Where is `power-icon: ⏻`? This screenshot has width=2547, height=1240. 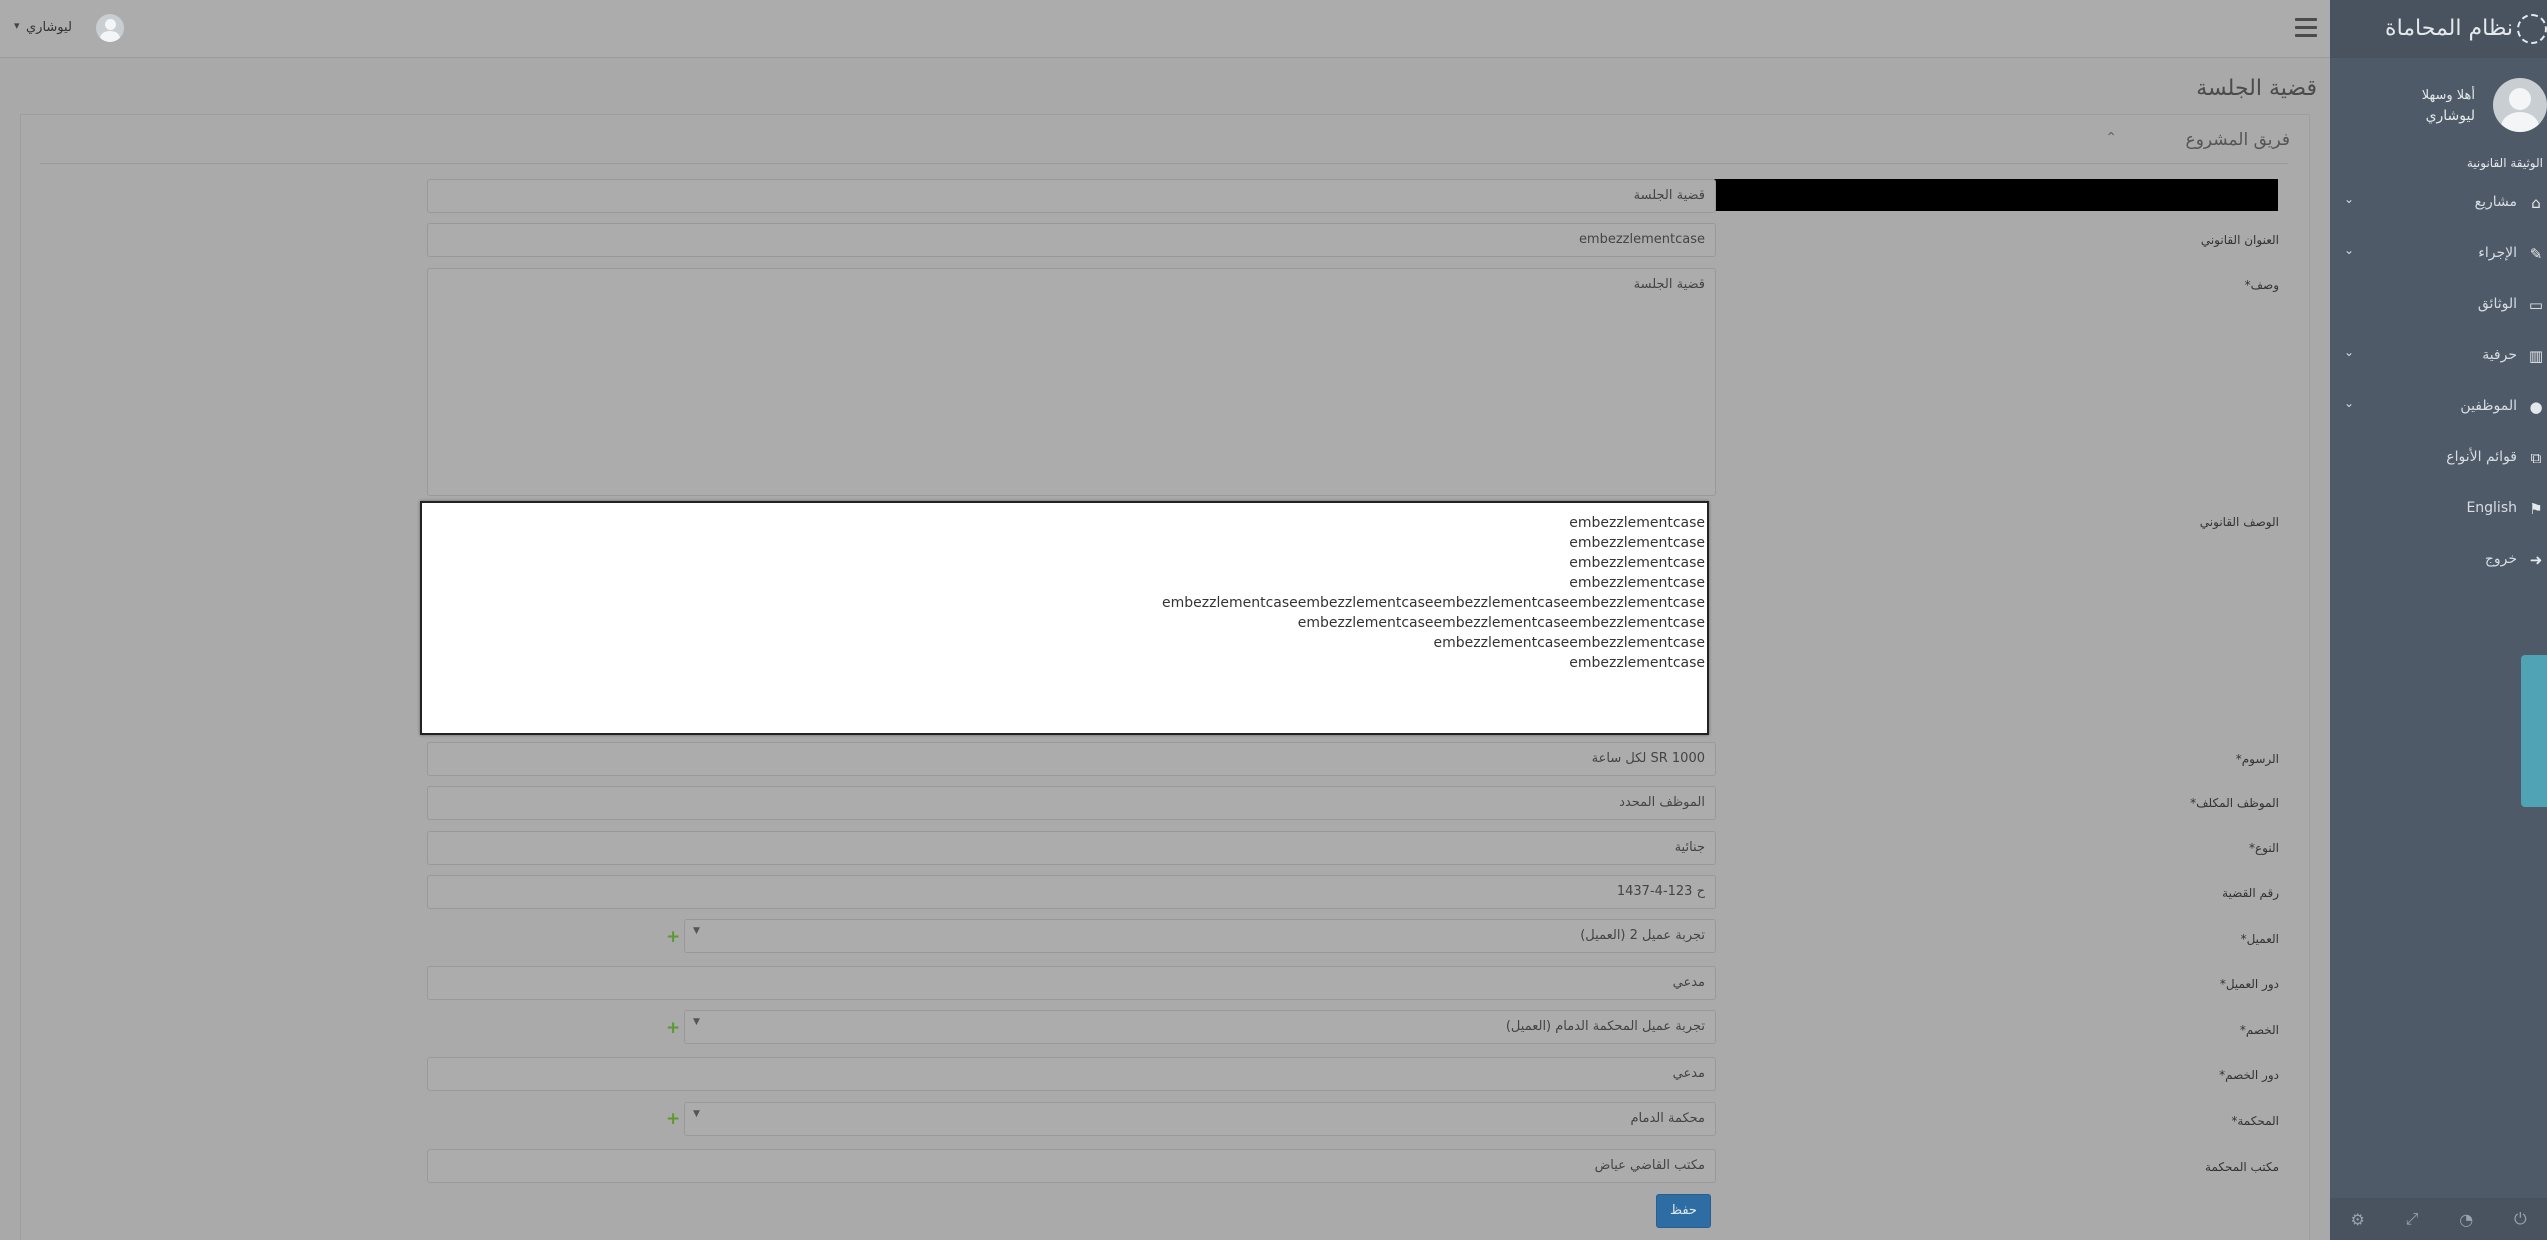 power-icon: ⏻ is located at coordinates (2520, 1219).